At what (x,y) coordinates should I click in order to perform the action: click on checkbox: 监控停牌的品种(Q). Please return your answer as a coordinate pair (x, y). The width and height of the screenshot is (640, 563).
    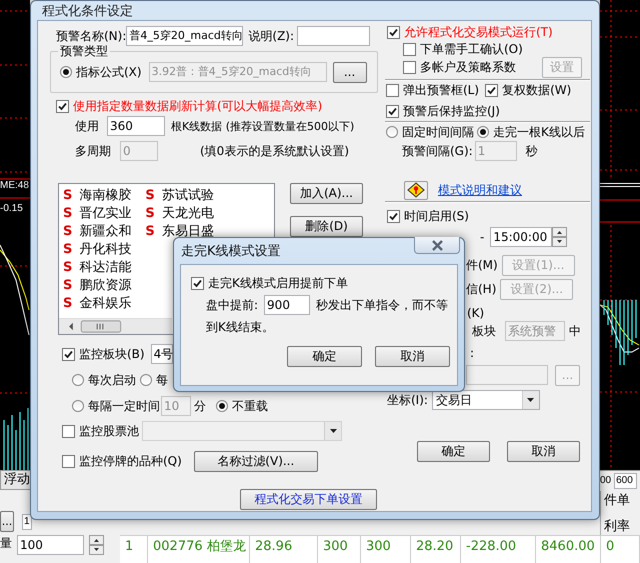
    Looking at the image, I should click on (122, 461).